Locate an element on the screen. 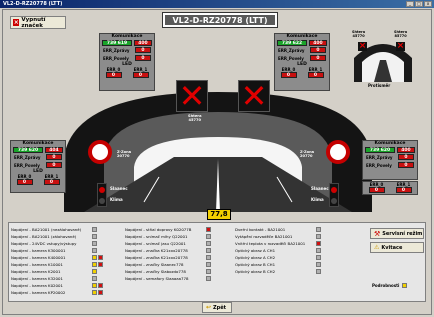 The height and width of the screenshot is (317, 434). status-item: Napájení - značky Slaanec778 is located at coordinates (168, 264).